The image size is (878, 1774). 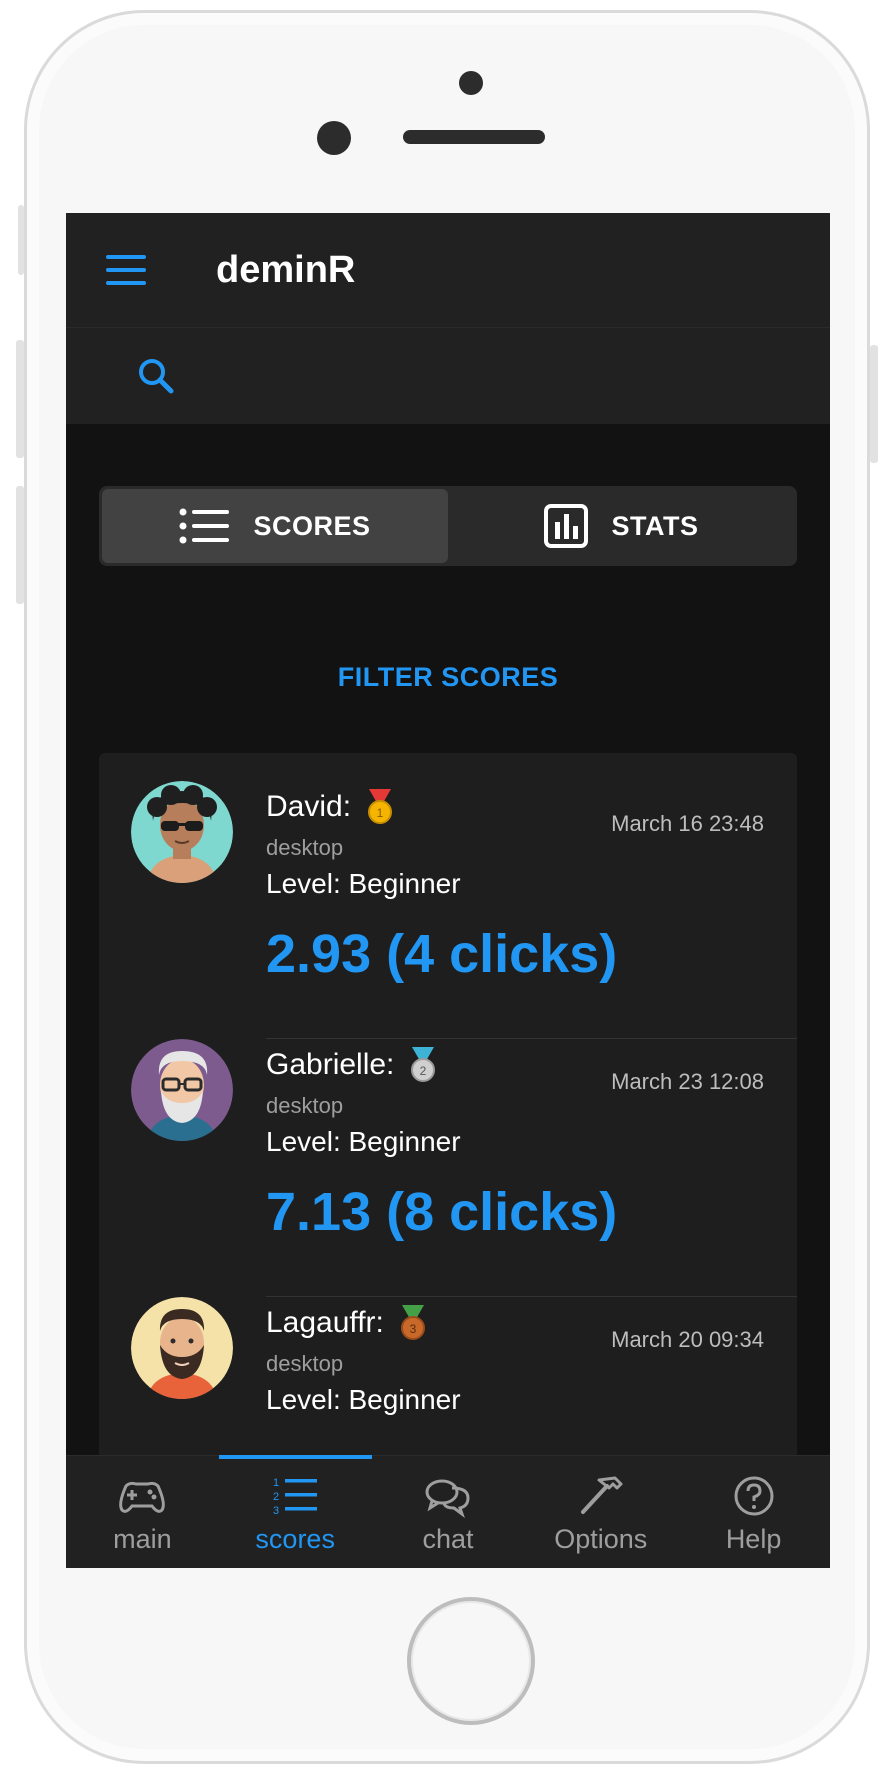 I want to click on score-date: March 23 12:08, so click(x=687, y=1081).